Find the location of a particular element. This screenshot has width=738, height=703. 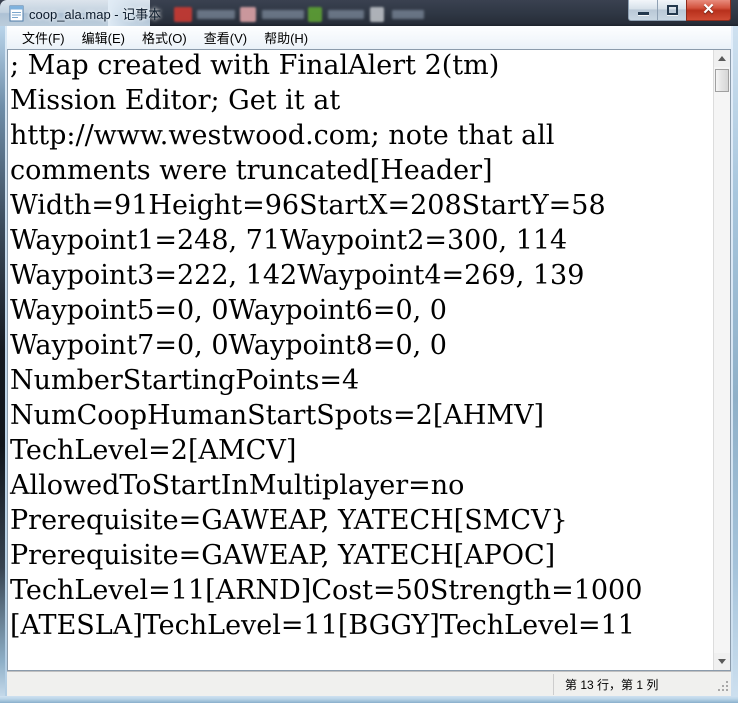

minimize-button is located at coordinates (642, 10).